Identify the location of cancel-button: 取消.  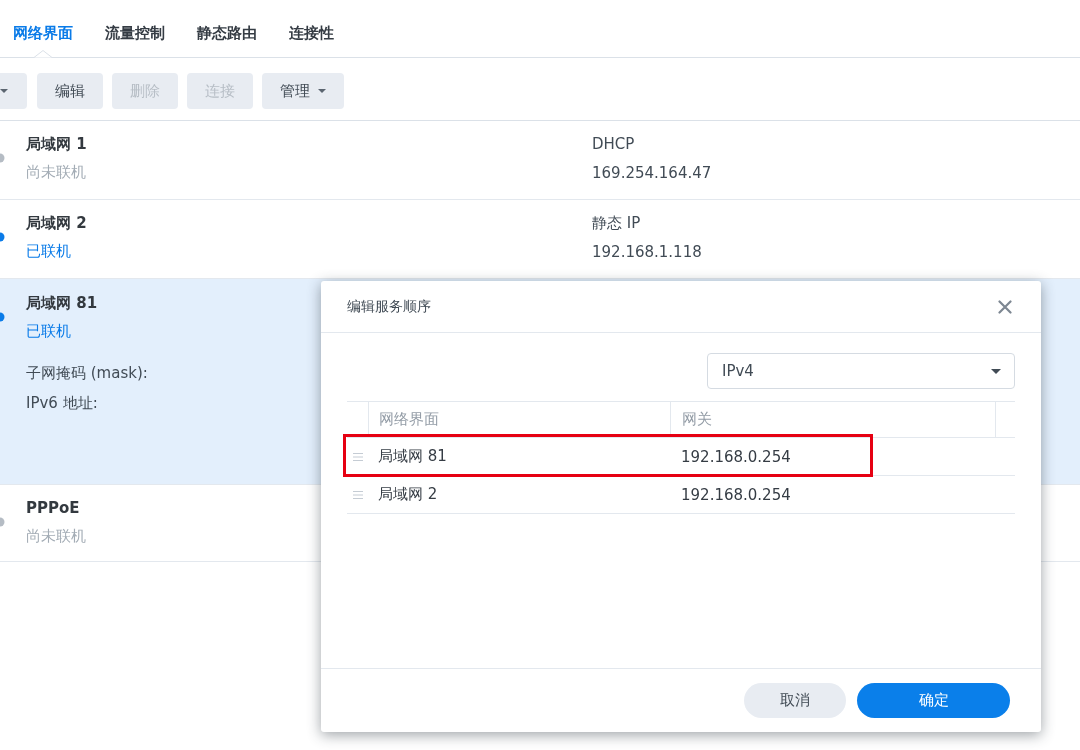
(795, 700).